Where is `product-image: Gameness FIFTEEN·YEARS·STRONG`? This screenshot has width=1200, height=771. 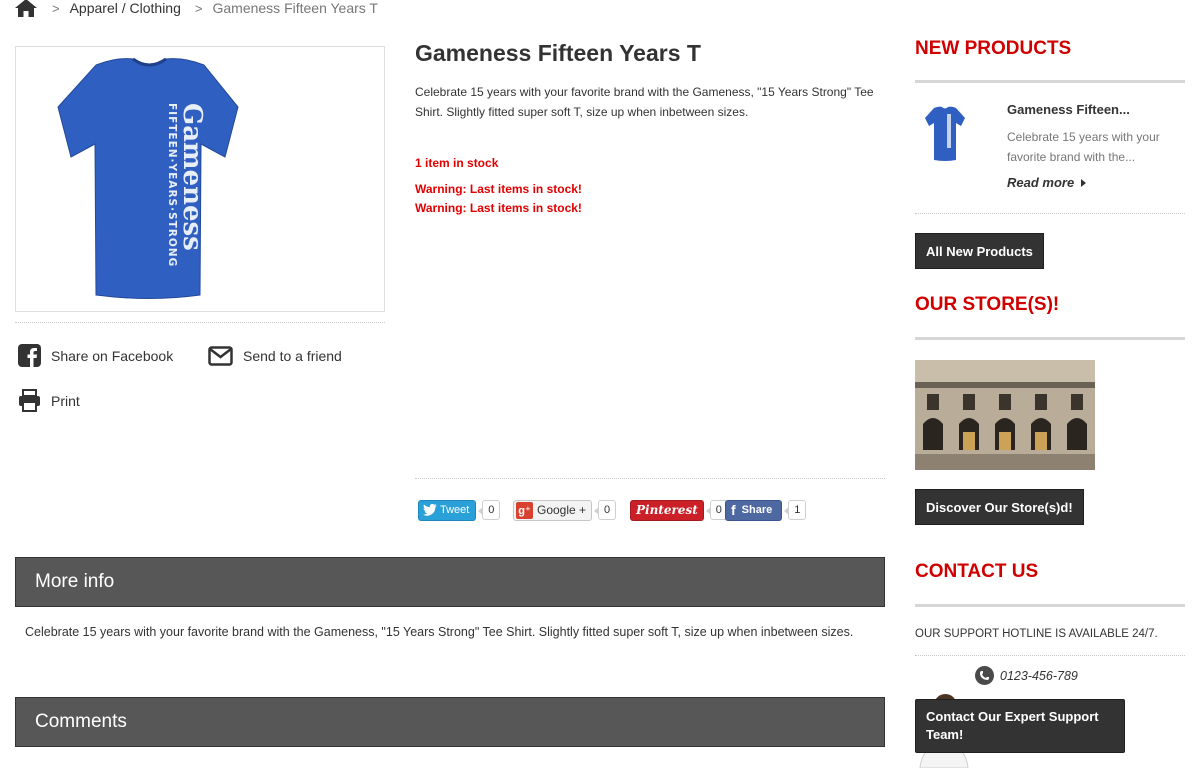 product-image: Gameness FIFTEEN·YEARS·STRONG is located at coordinates (200, 179).